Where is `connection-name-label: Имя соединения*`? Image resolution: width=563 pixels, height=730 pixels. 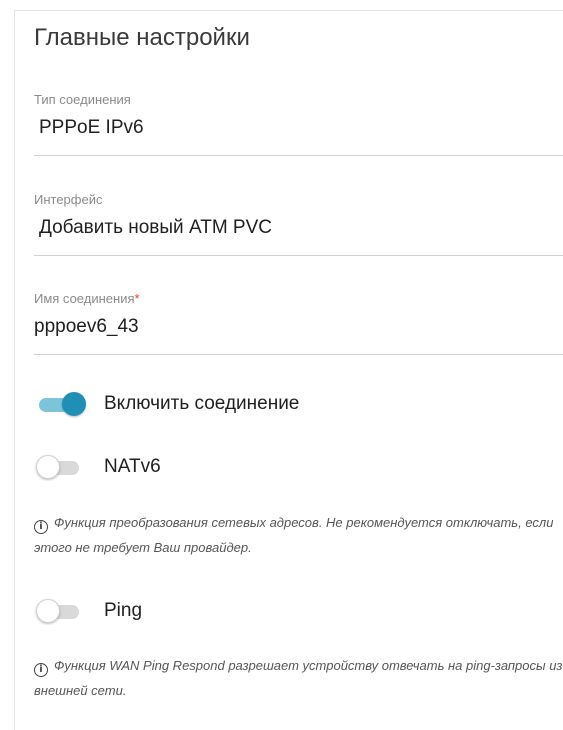 connection-name-label: Имя соединения* is located at coordinates (298, 299).